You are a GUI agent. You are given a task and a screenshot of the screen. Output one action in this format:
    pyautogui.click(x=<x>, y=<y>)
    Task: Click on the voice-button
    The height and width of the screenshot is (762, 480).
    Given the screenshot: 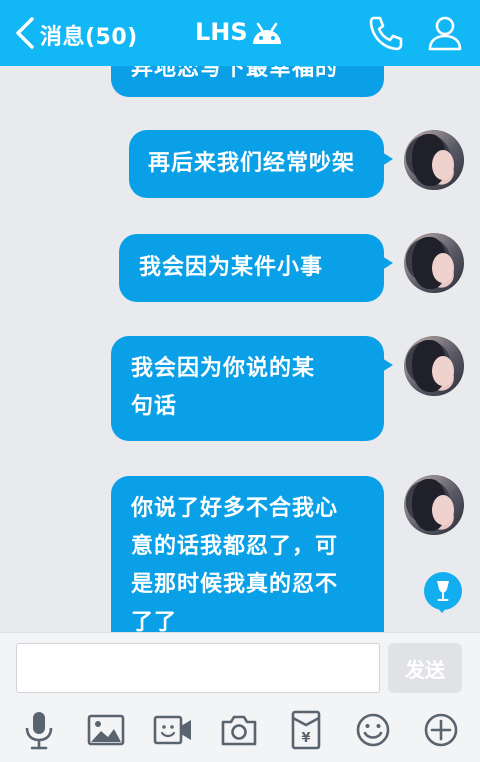 What is the action you would take?
    pyautogui.click(x=39, y=730)
    